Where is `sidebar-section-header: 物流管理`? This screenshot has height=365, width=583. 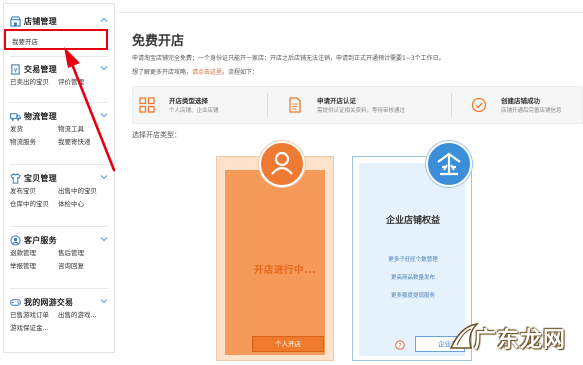
sidebar-section-header: 物流管理 is located at coordinates (59, 116).